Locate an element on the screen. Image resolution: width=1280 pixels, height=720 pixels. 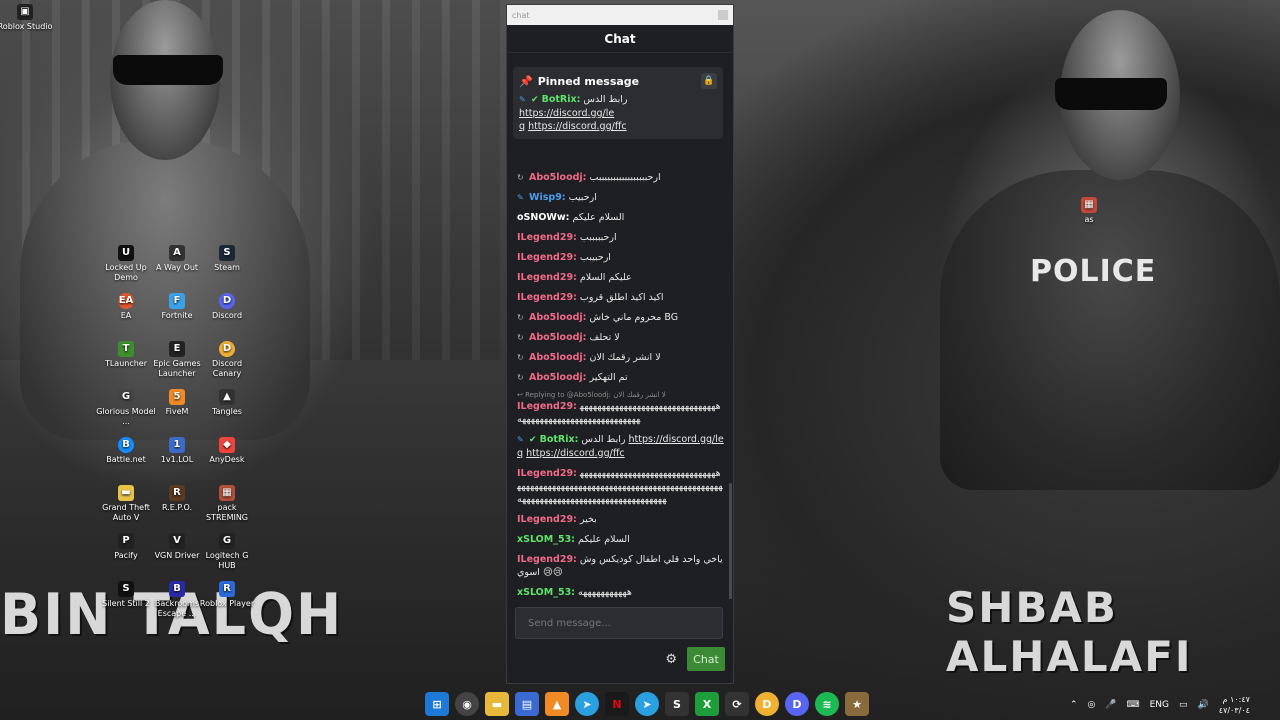
discord-icon: D is located at coordinates (227, 301).